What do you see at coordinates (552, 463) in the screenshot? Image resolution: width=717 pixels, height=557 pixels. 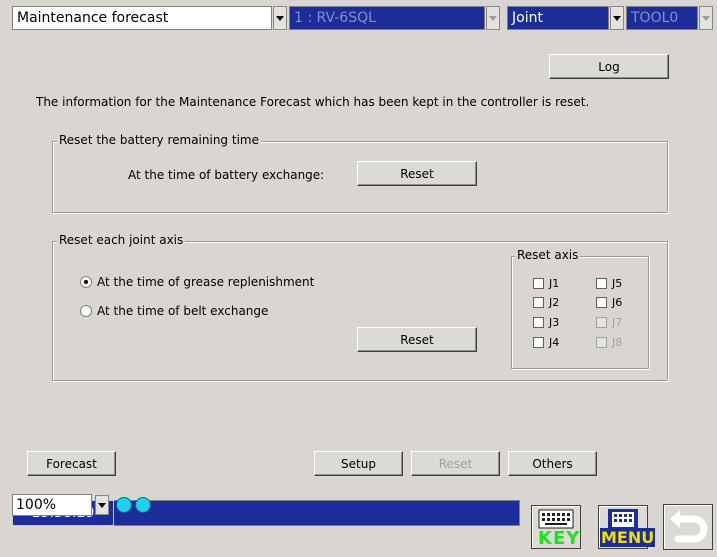 I see `others-button: Others` at bounding box center [552, 463].